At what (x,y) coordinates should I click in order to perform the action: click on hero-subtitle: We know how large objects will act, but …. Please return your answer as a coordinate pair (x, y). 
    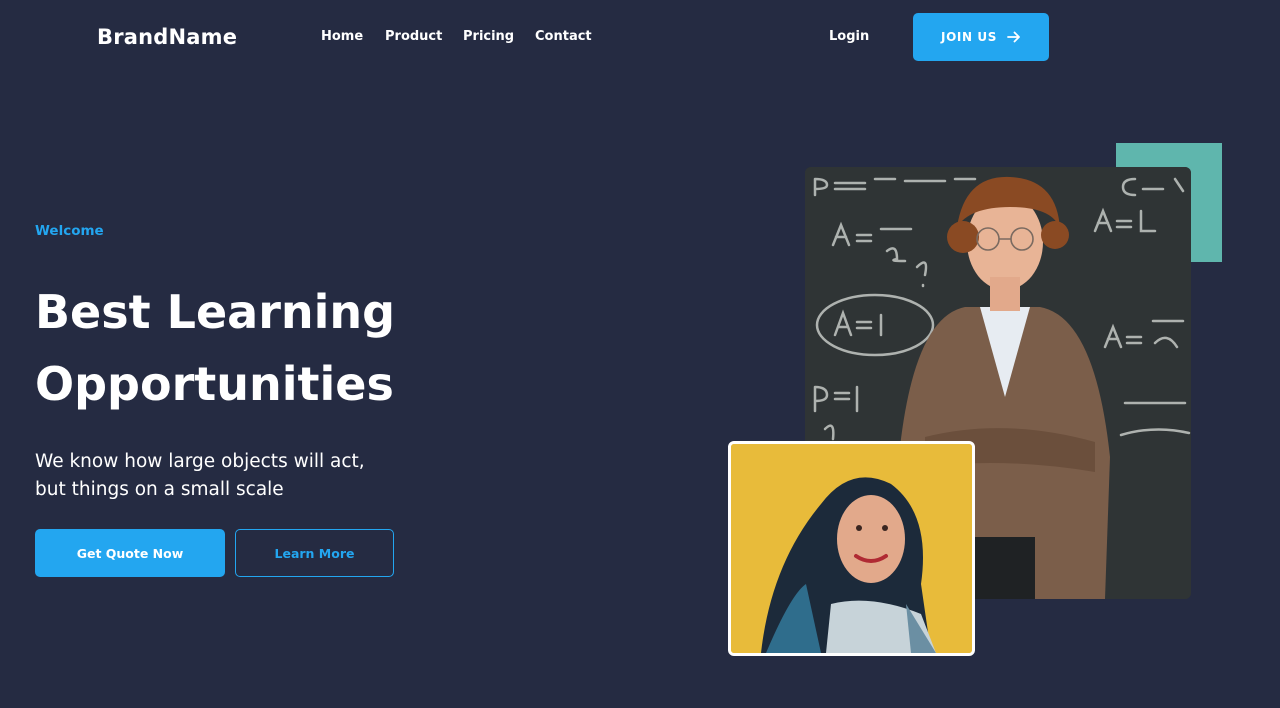
    Looking at the image, I should click on (245, 476).